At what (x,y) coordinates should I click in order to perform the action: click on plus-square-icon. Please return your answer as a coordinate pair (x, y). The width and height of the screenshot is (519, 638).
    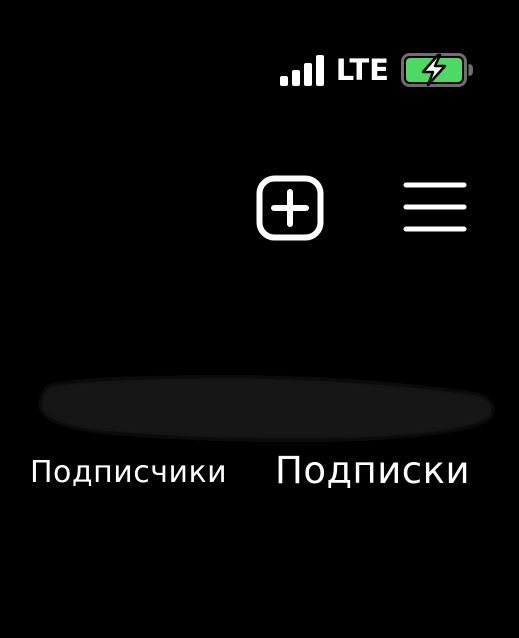
    Looking at the image, I should click on (290, 208).